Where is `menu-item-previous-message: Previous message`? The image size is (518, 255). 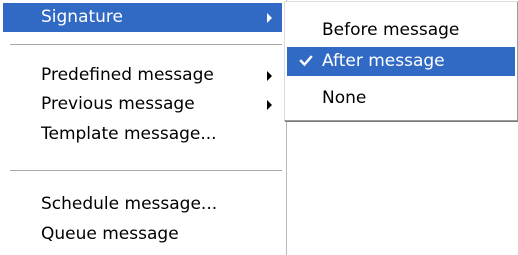
menu-item-previous-message: Previous message is located at coordinates (142, 104).